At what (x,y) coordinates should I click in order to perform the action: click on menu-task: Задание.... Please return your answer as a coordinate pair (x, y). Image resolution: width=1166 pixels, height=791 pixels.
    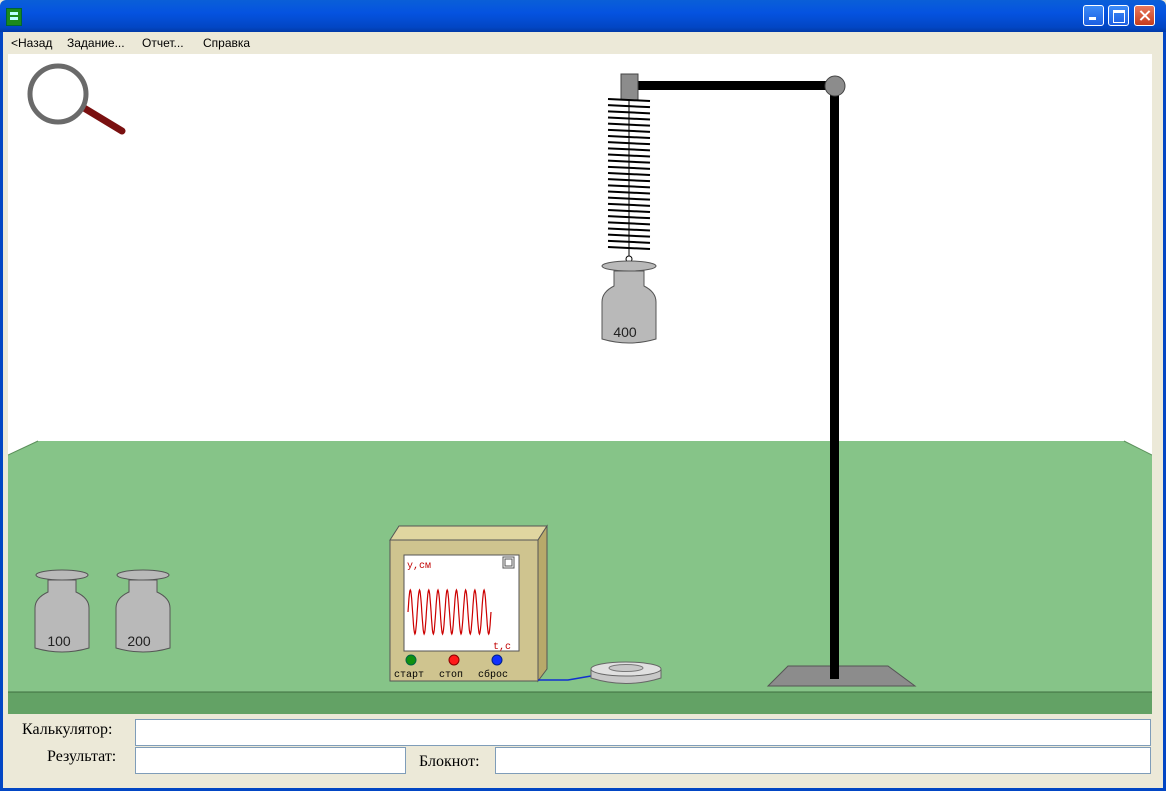
    Looking at the image, I should click on (96, 43).